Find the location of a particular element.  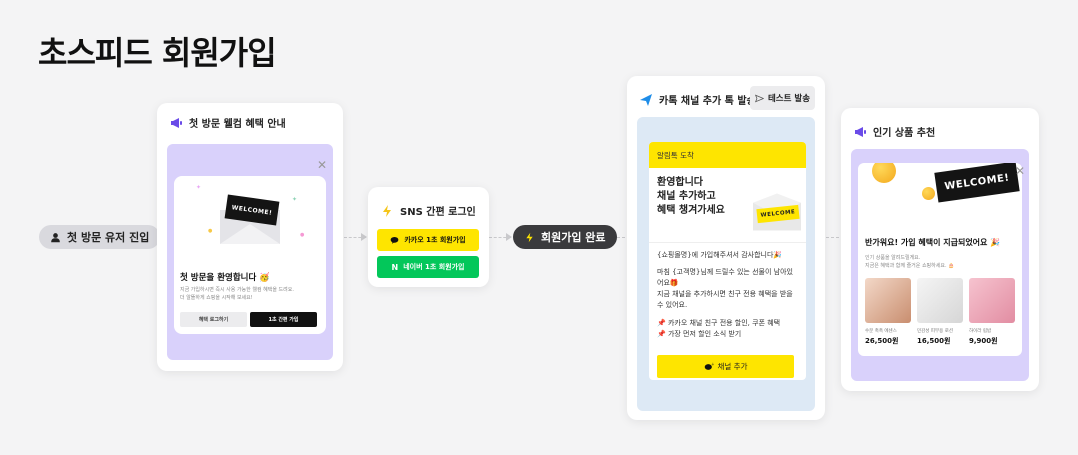

test-send-button: 테스트 발송 is located at coordinates (782, 98).